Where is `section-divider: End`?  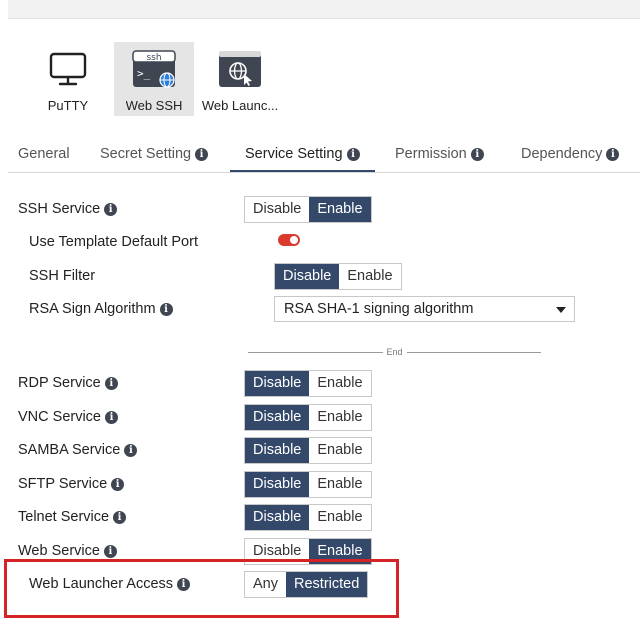 section-divider: End is located at coordinates (394, 352).